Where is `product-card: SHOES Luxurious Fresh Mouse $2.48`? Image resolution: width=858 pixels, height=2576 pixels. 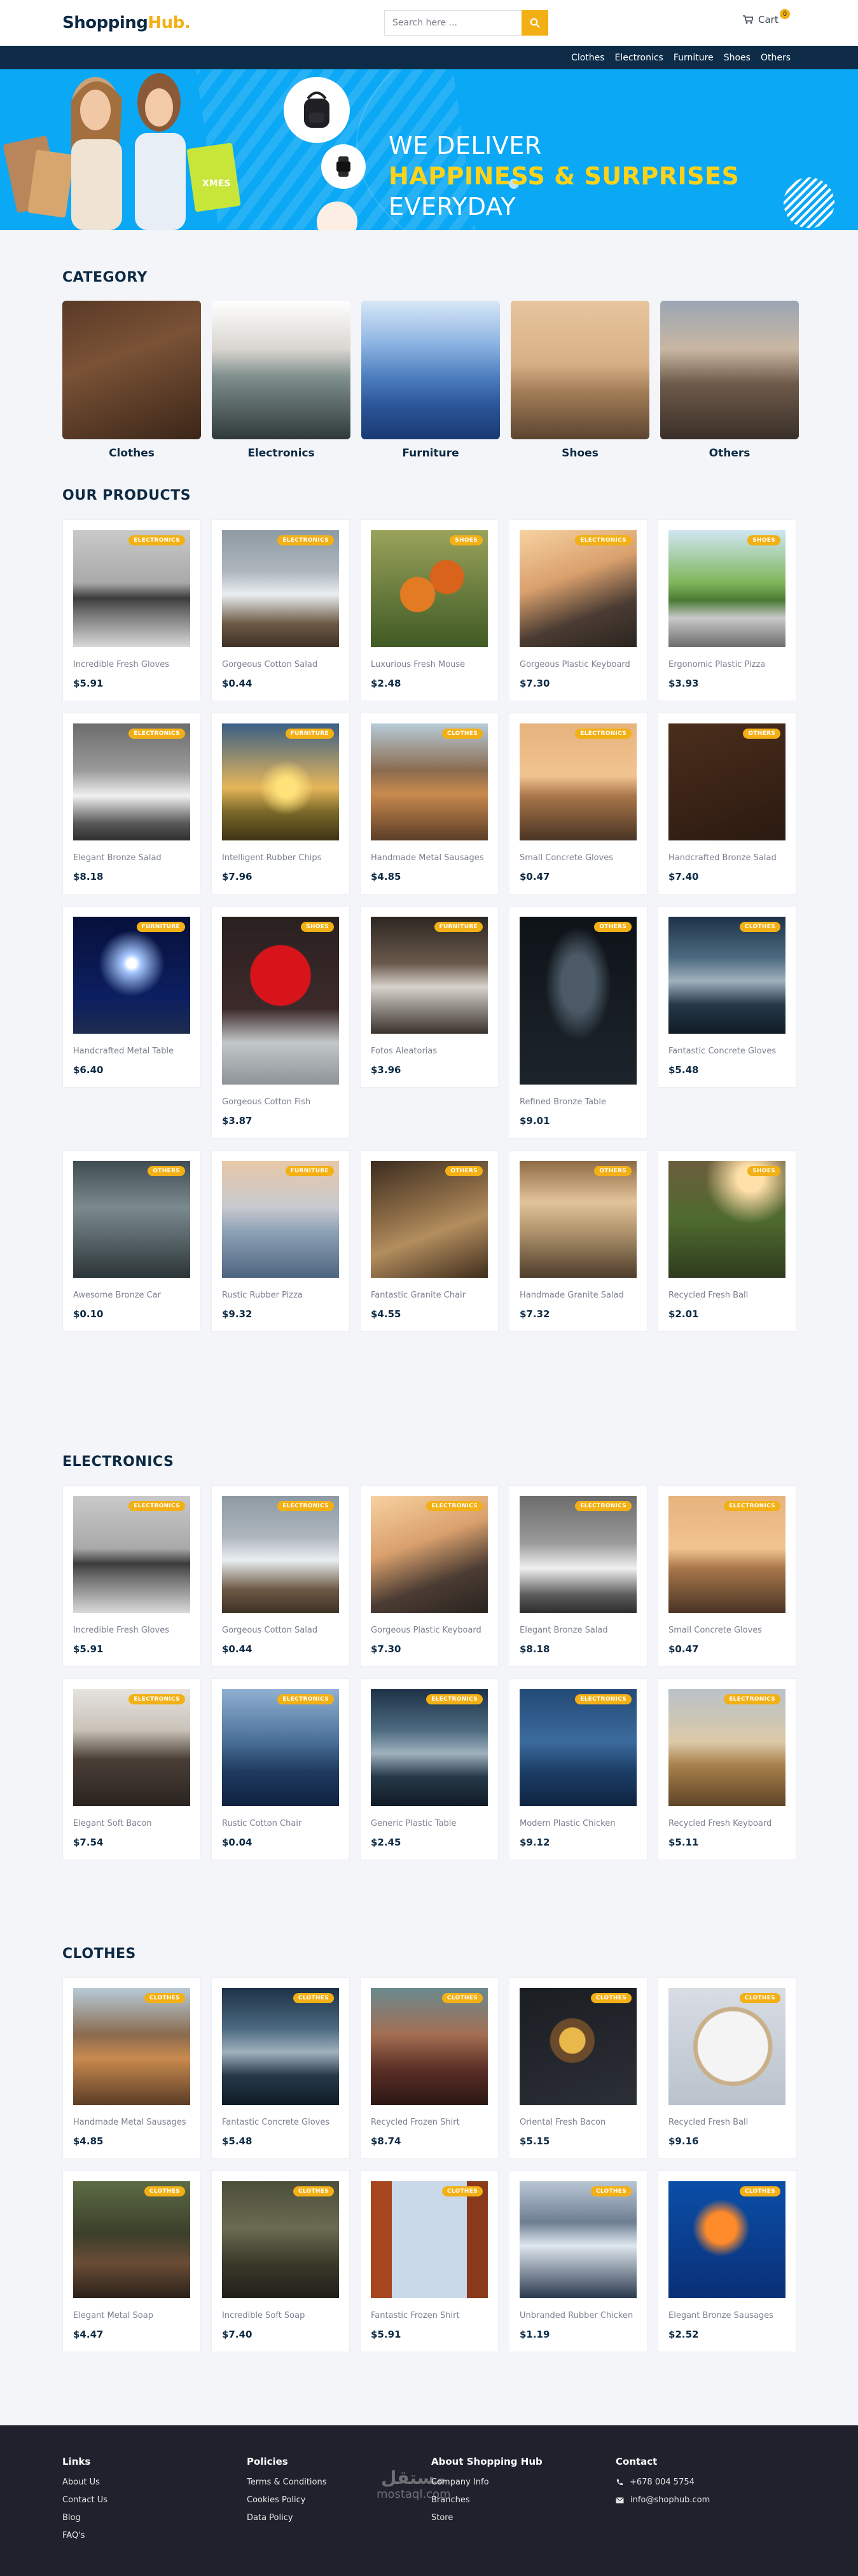 product-card: SHOES Luxurious Fresh Mouse $2.48 is located at coordinates (430, 610).